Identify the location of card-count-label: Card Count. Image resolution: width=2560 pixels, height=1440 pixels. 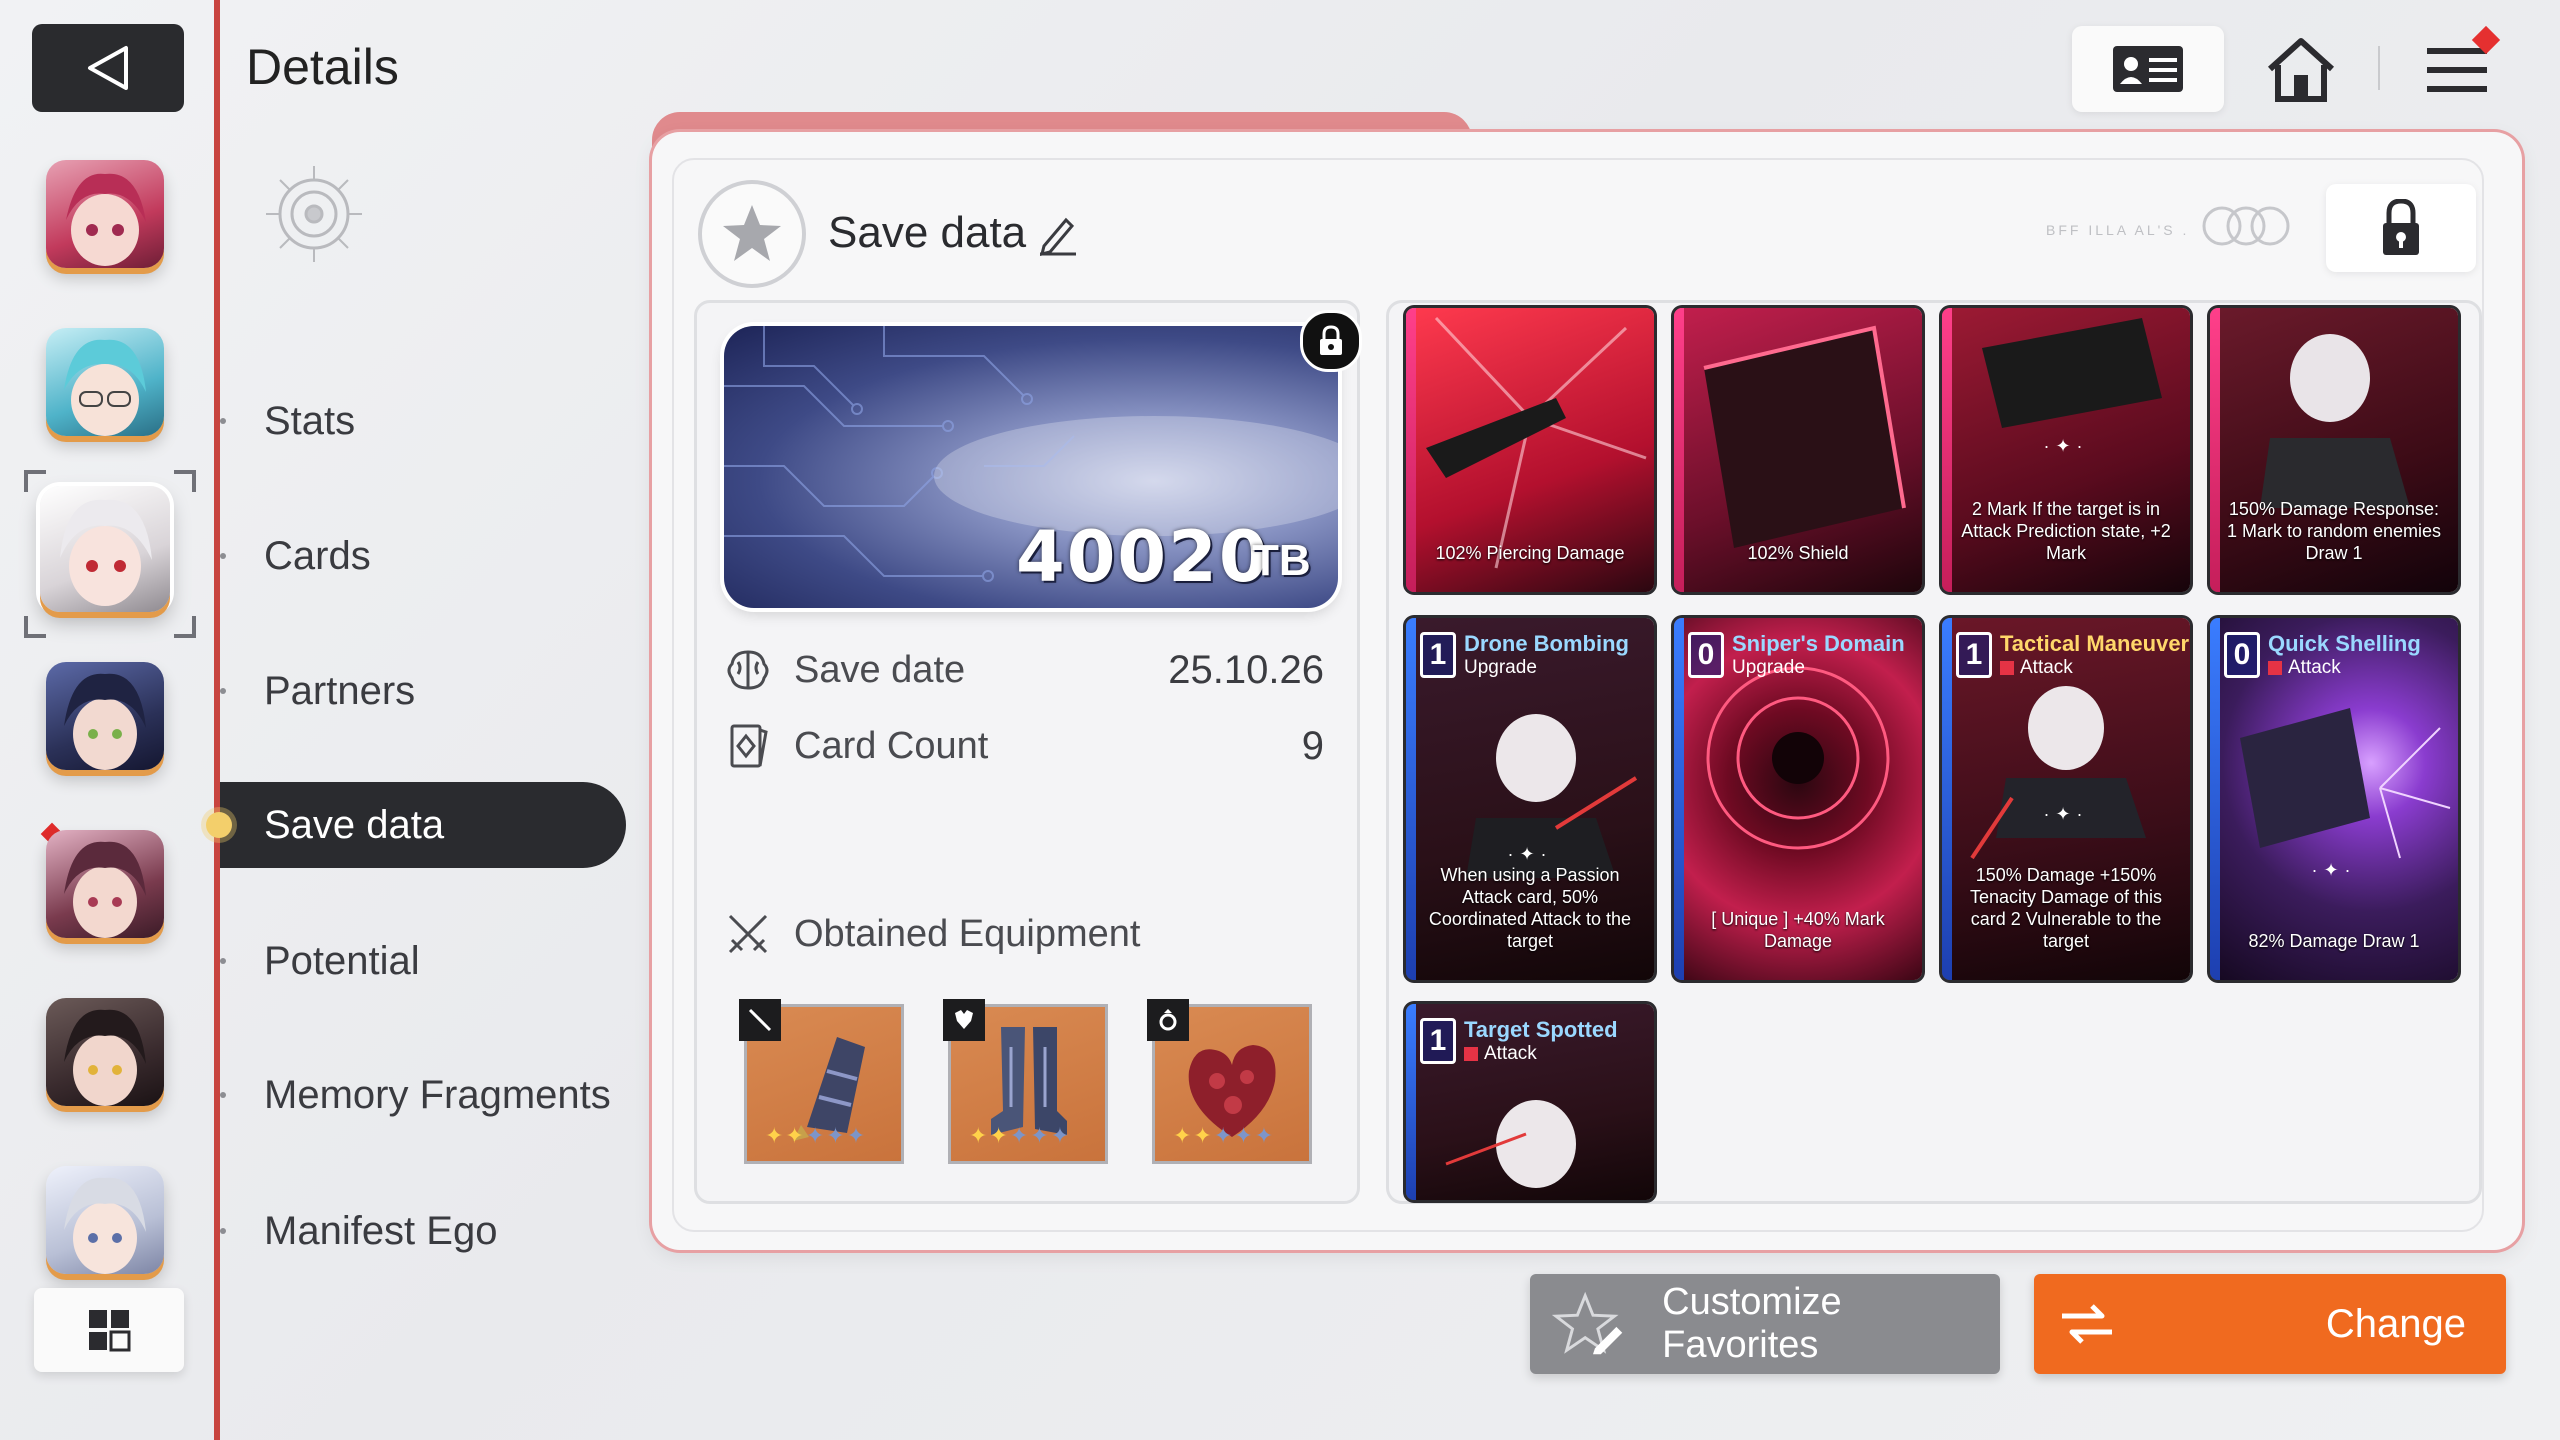
(891, 745).